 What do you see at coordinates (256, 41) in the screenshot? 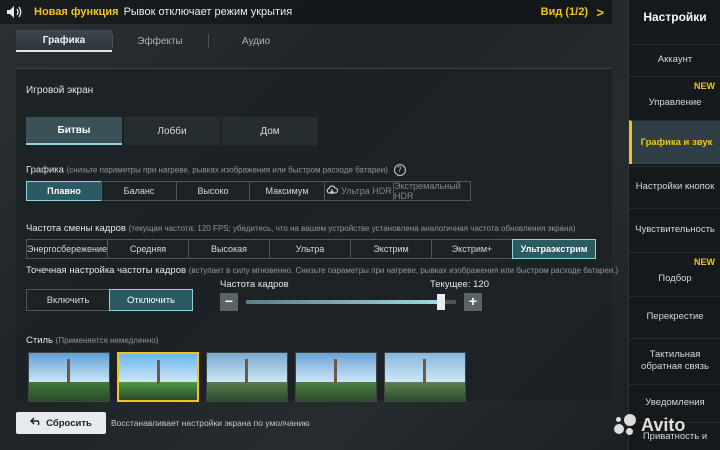
I see `tab-audio: Аудио` at bounding box center [256, 41].